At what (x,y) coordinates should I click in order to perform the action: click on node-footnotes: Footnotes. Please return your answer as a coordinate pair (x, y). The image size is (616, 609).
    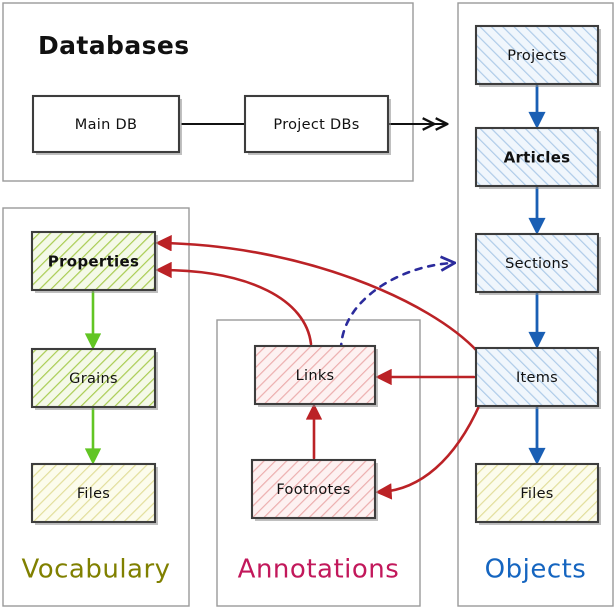
    Looking at the image, I should click on (314, 489).